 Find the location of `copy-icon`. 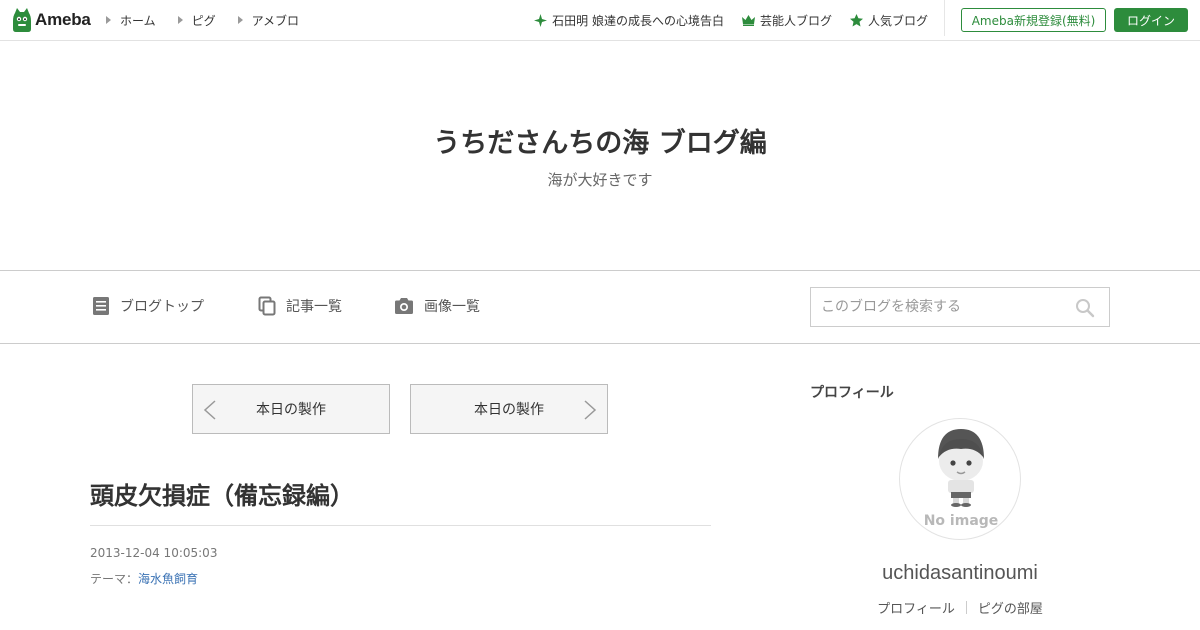

copy-icon is located at coordinates (267, 306).